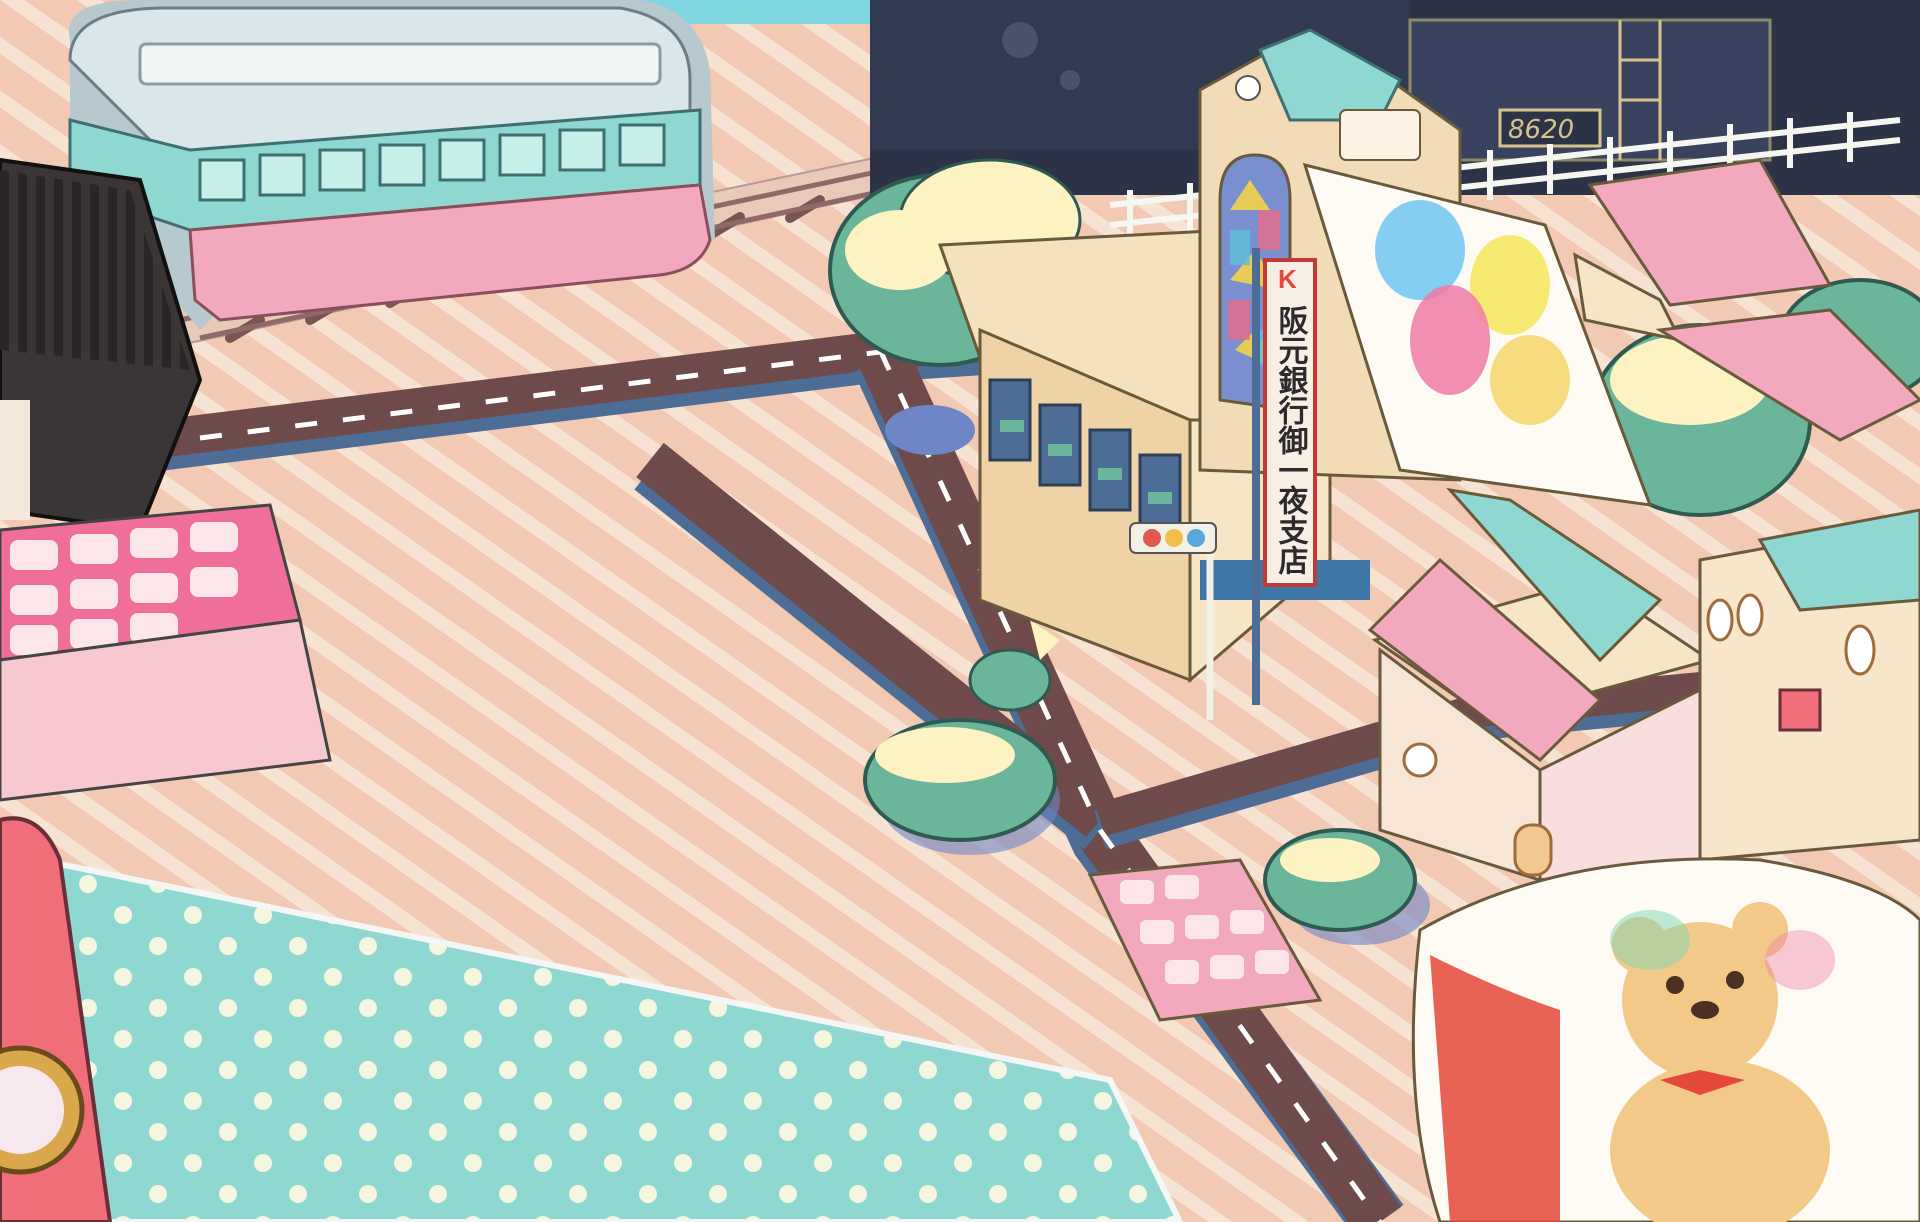 The width and height of the screenshot is (1920, 1222). Describe the element at coordinates (1291, 365) in the screenshot. I see `bank-sign-line-1: 阪元銀行` at that location.